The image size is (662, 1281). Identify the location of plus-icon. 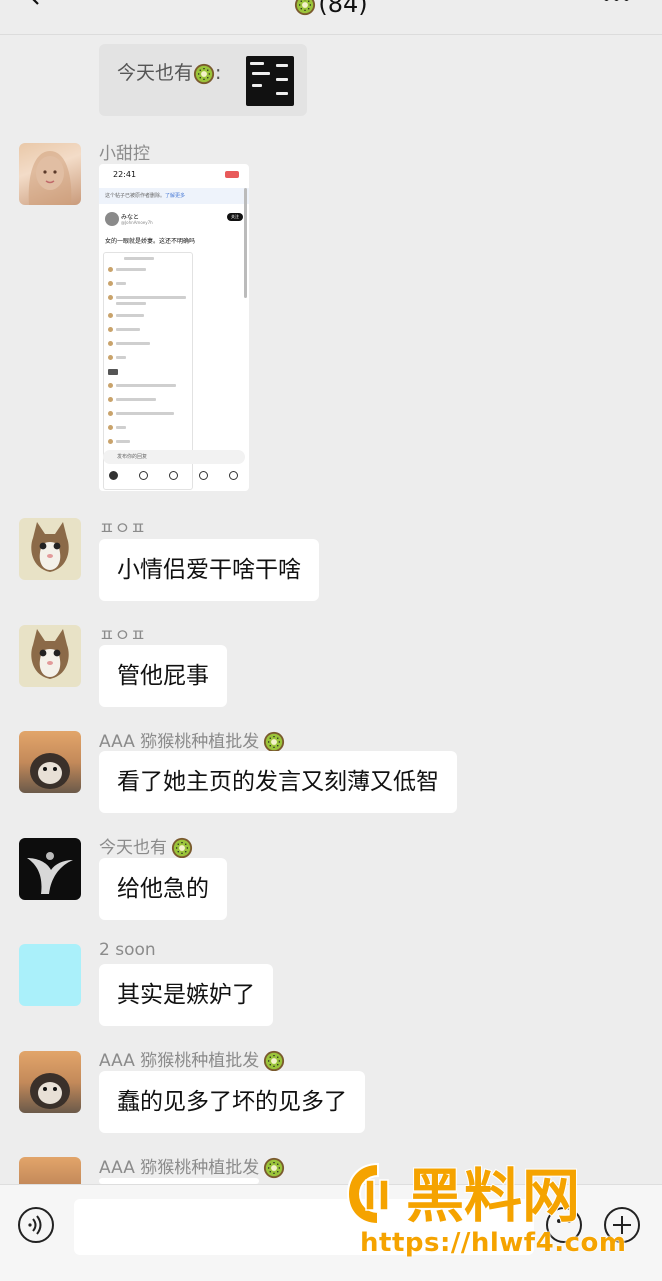
(622, 1225).